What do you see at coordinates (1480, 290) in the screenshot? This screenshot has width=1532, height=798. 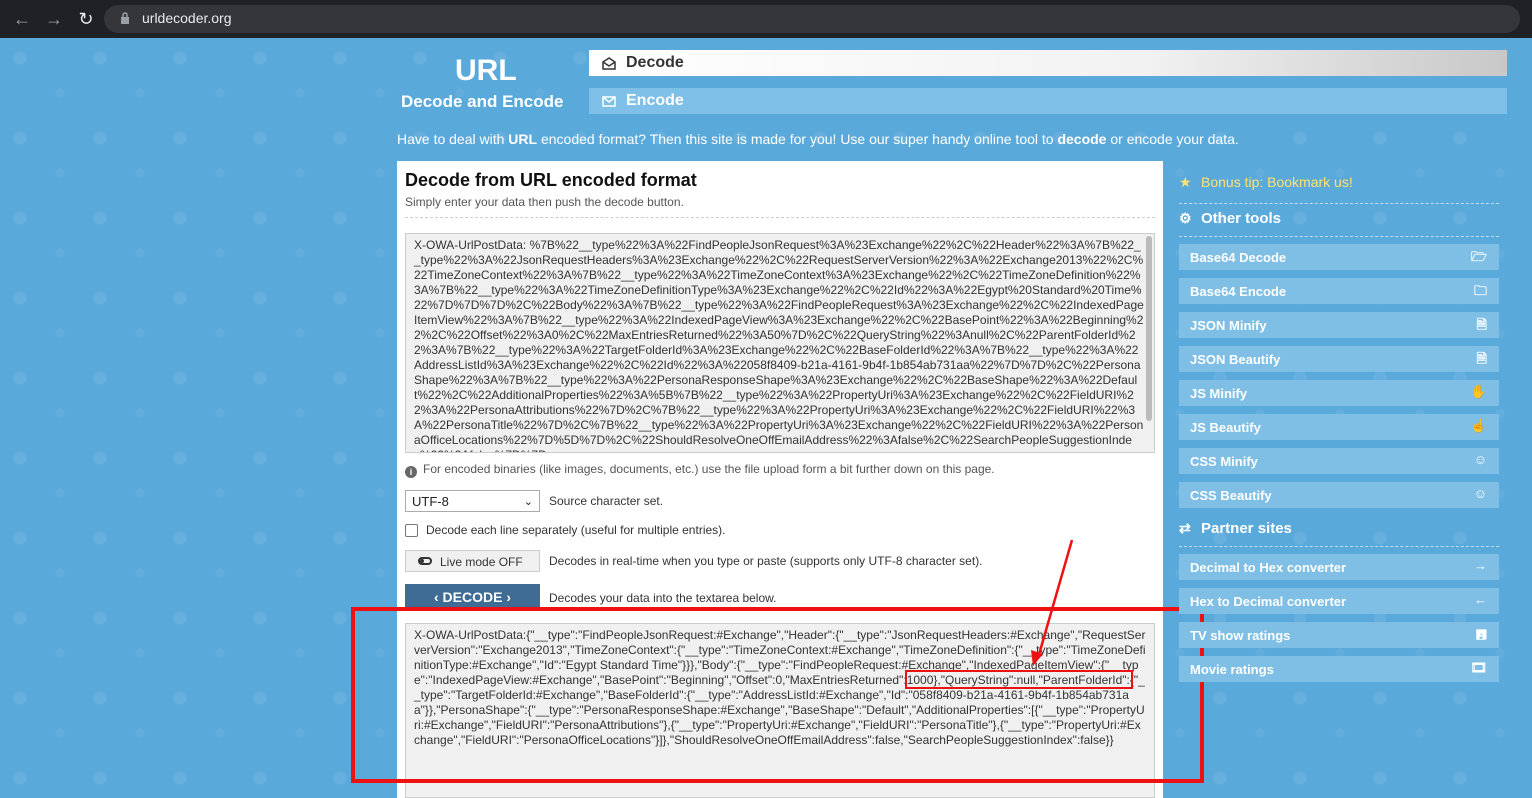 I see `folder-icon: 🗀` at bounding box center [1480, 290].